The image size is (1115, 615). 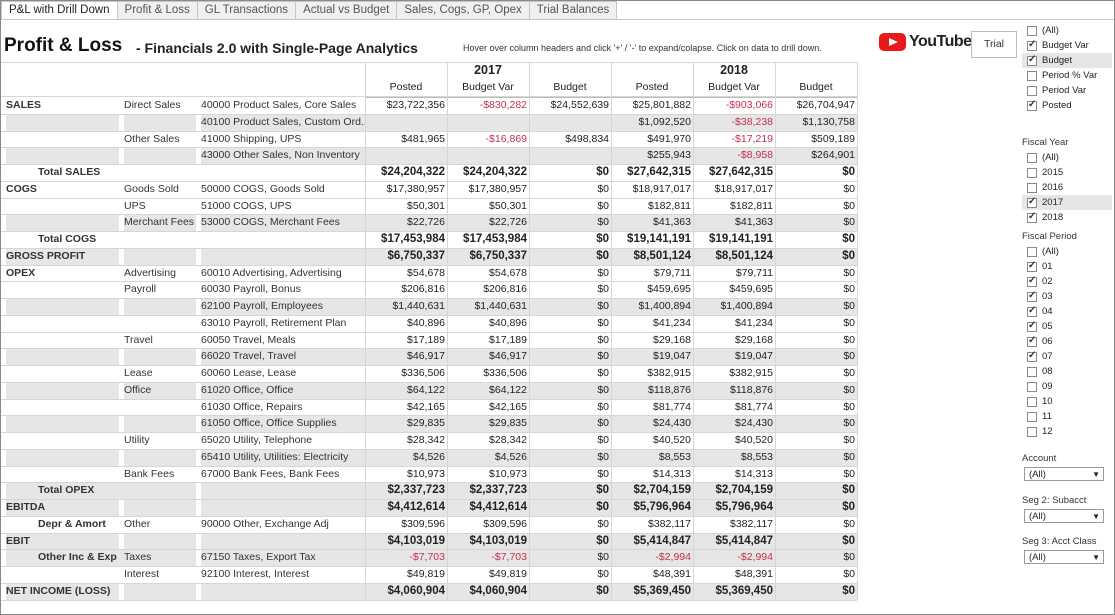 I want to click on value-cell: $4,412,614, so click(x=406, y=507).